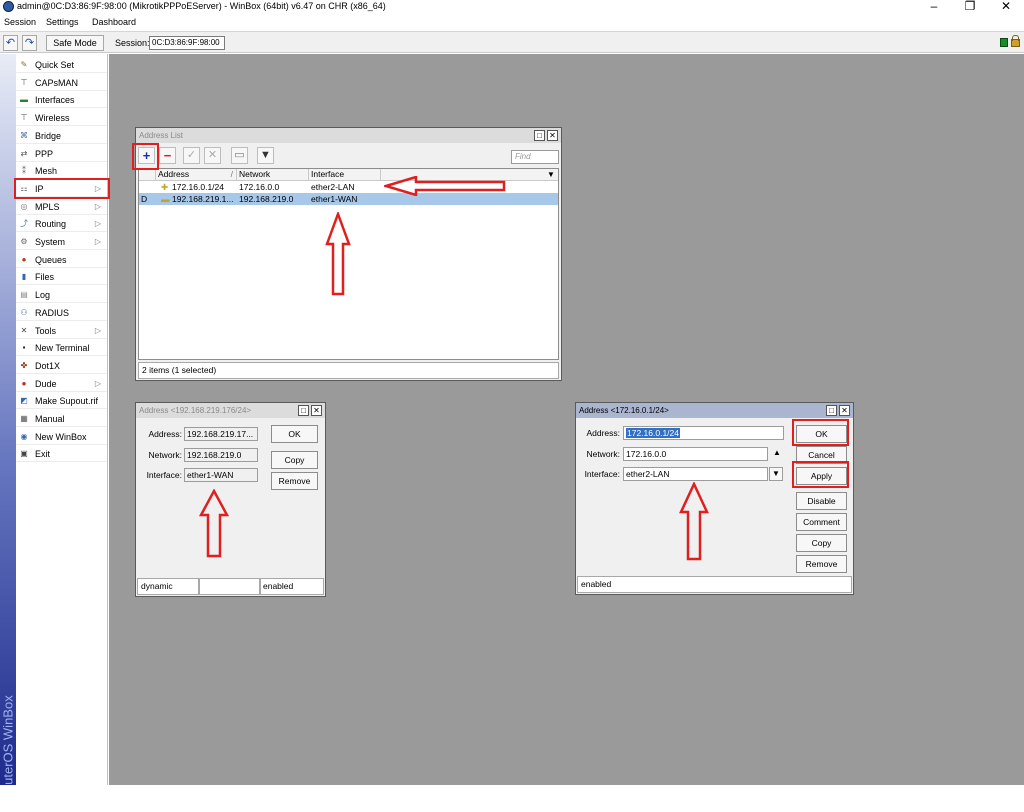 Image resolution: width=1024 pixels, height=812 pixels. Describe the element at coordinates (348, 187) in the screenshot. I see `table-row: ✚ 172.16.0.1/24 172.16.0.0 ether2-LAN` at that location.